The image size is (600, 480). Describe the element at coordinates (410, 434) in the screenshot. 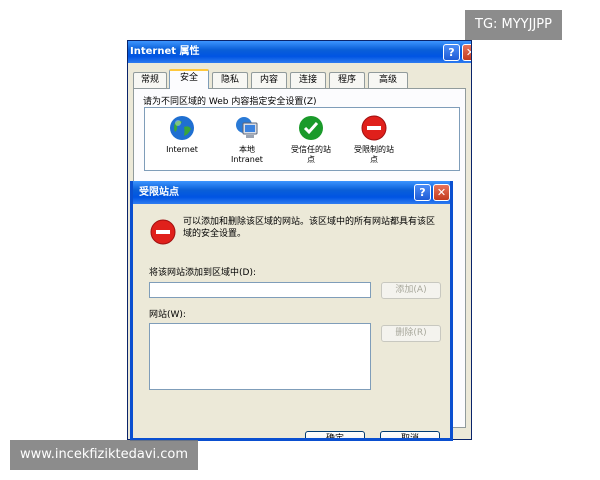

I see `cancel-button: 取消` at that location.